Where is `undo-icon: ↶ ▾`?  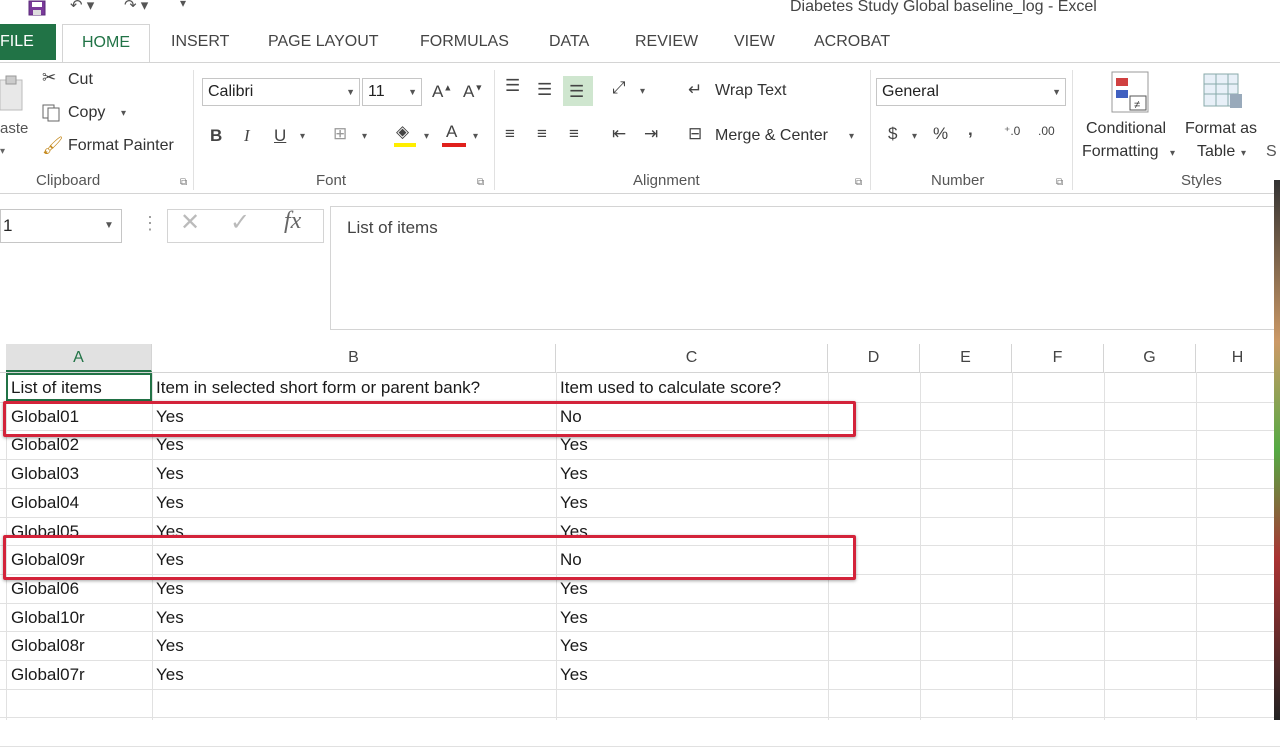 undo-icon: ↶ ▾ is located at coordinates (82, 7).